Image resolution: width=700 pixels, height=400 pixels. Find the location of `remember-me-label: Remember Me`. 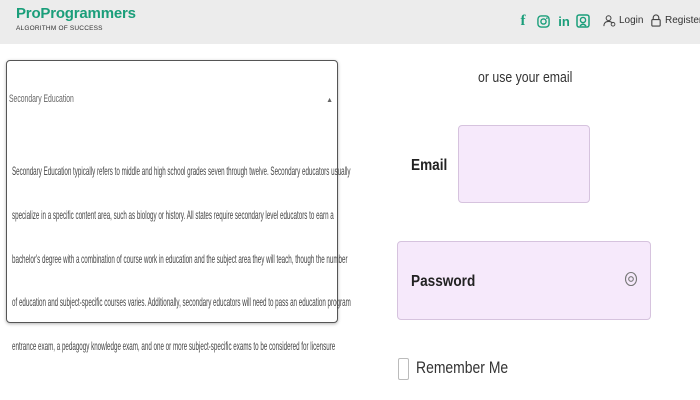

remember-me-label: Remember Me is located at coordinates (462, 368).